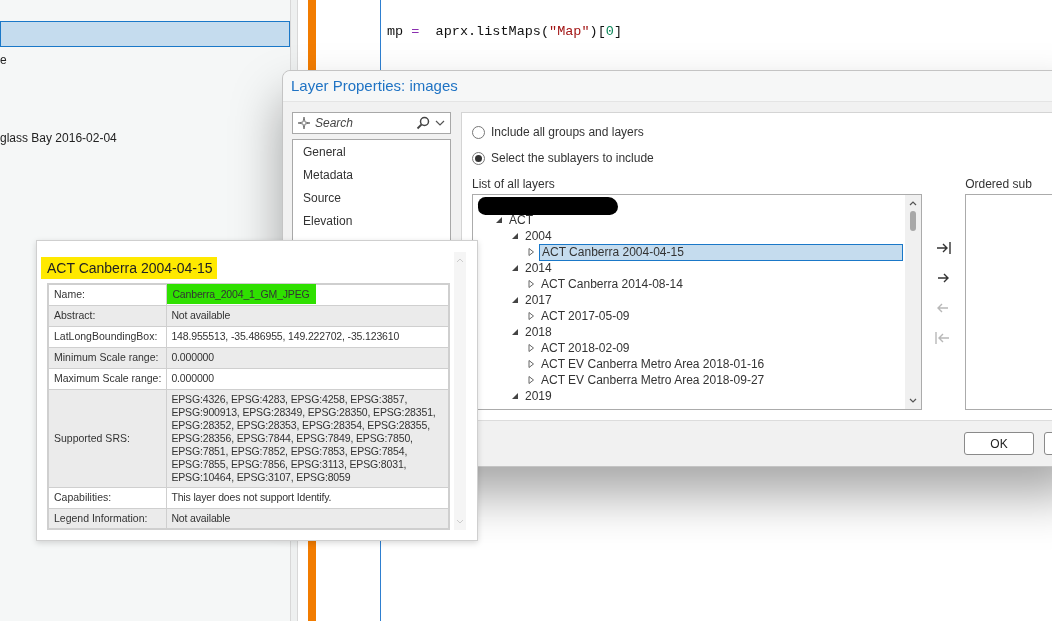 The image size is (1052, 621). What do you see at coordinates (504, 32) in the screenshot?
I see `code-line: mp = aprx.listMaps("Map")[0]` at bounding box center [504, 32].